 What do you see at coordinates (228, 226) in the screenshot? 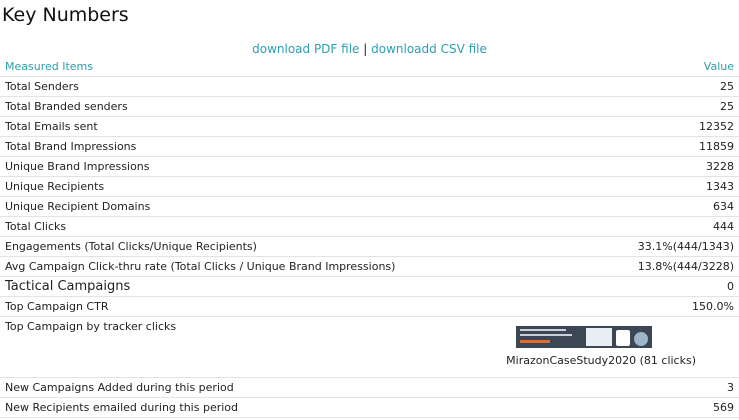
I see `row-label: Total Clicks` at bounding box center [228, 226].